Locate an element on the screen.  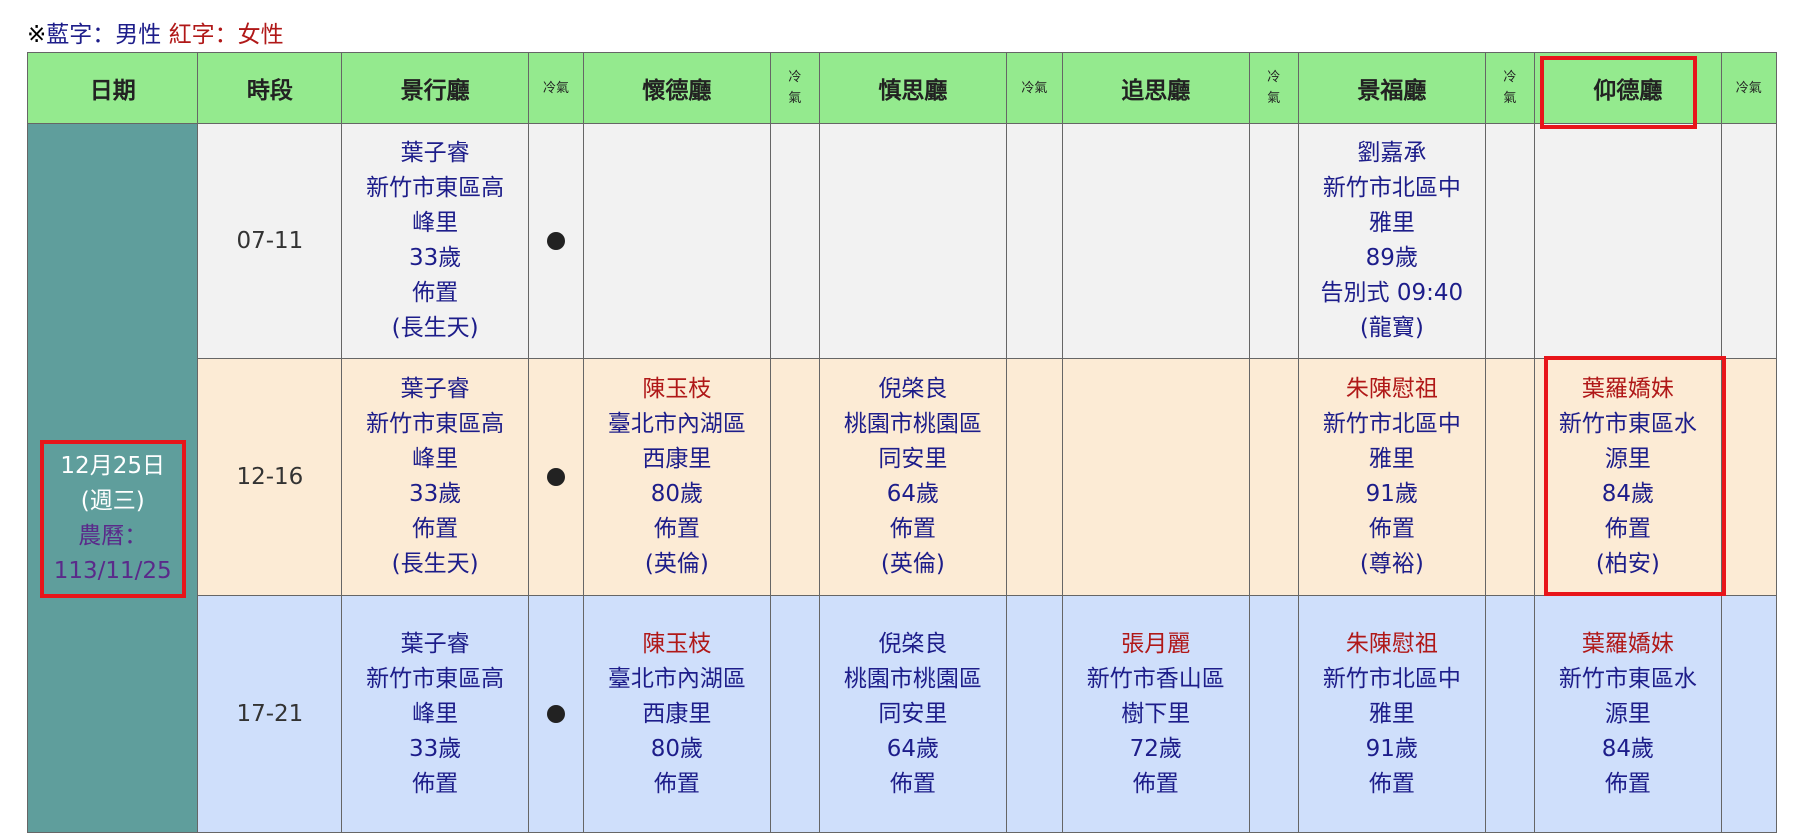
date-cell: 12月25日 (週三) 農曆： 113/11/25 is located at coordinates (112, 478).